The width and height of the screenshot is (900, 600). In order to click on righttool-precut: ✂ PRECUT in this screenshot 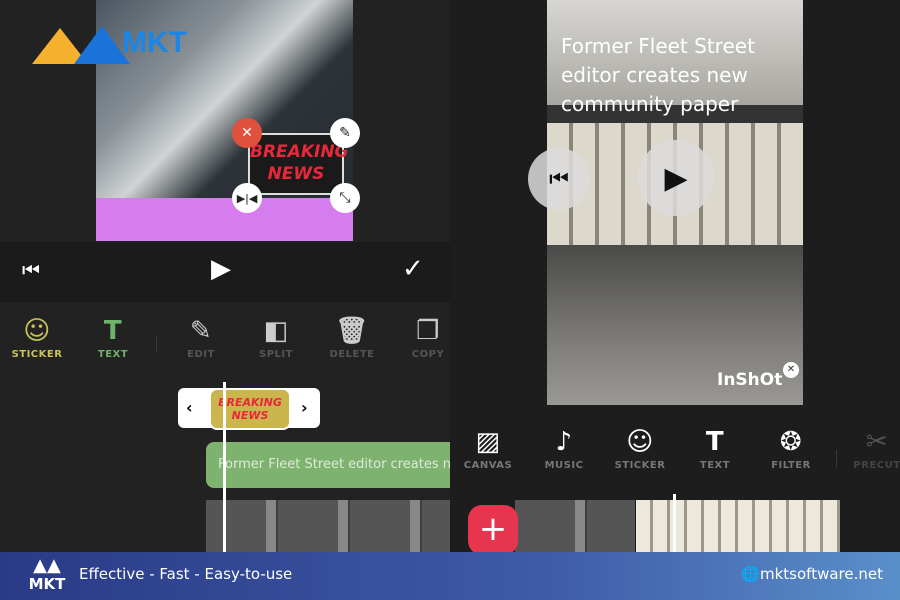, I will do `click(871, 447)`.